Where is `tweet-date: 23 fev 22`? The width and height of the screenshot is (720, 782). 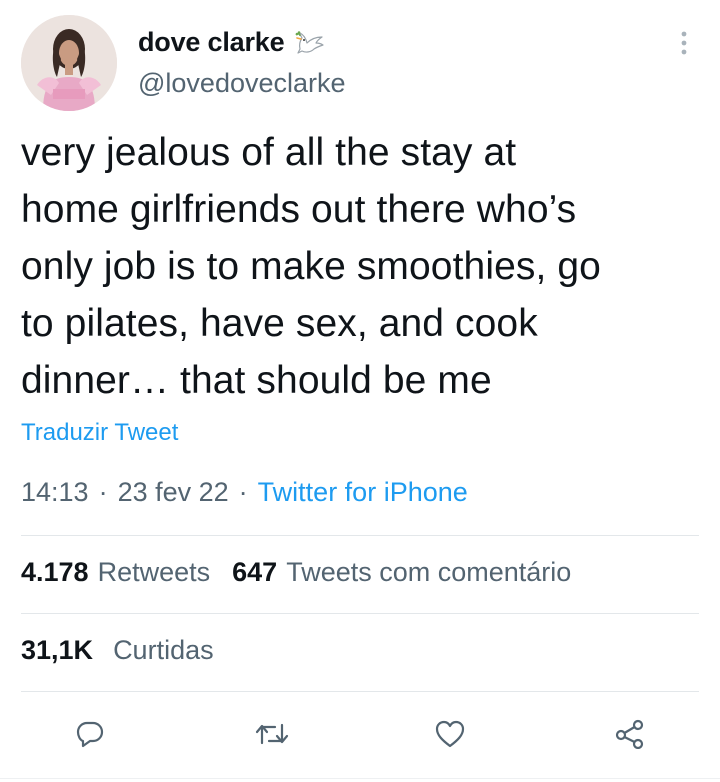
tweet-date: 23 fev 22 is located at coordinates (173, 492).